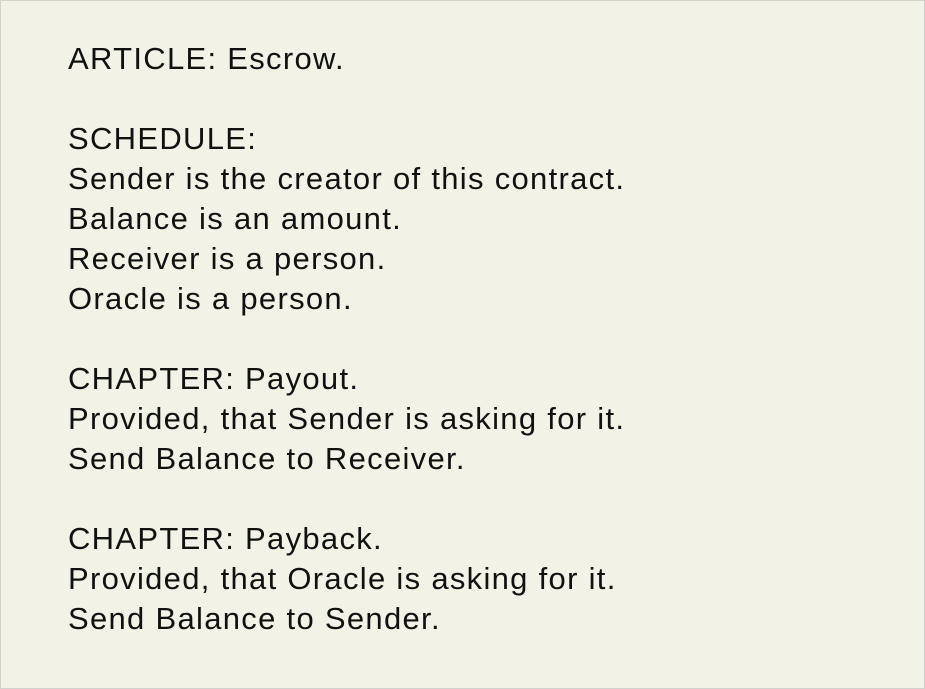  Describe the element at coordinates (206, 58) in the screenshot. I see `article-heading: ARTICLE: Escrow.` at that location.